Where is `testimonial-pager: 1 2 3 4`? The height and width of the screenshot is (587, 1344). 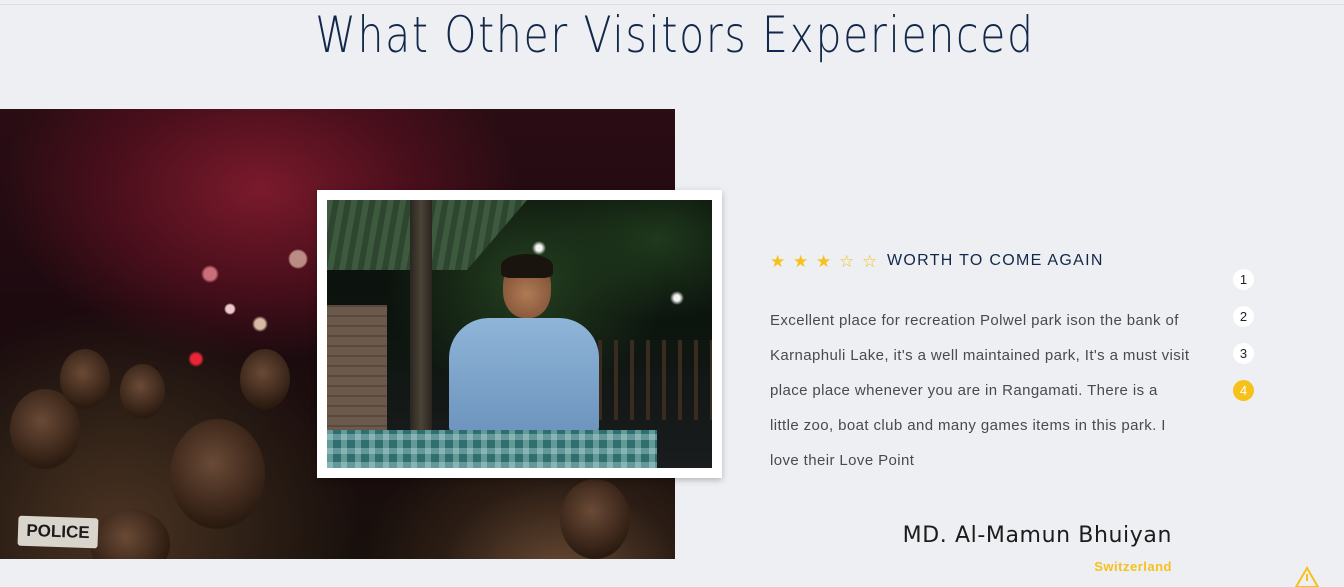
testimonial-pager: 1 2 3 4 is located at coordinates (1244, 343).